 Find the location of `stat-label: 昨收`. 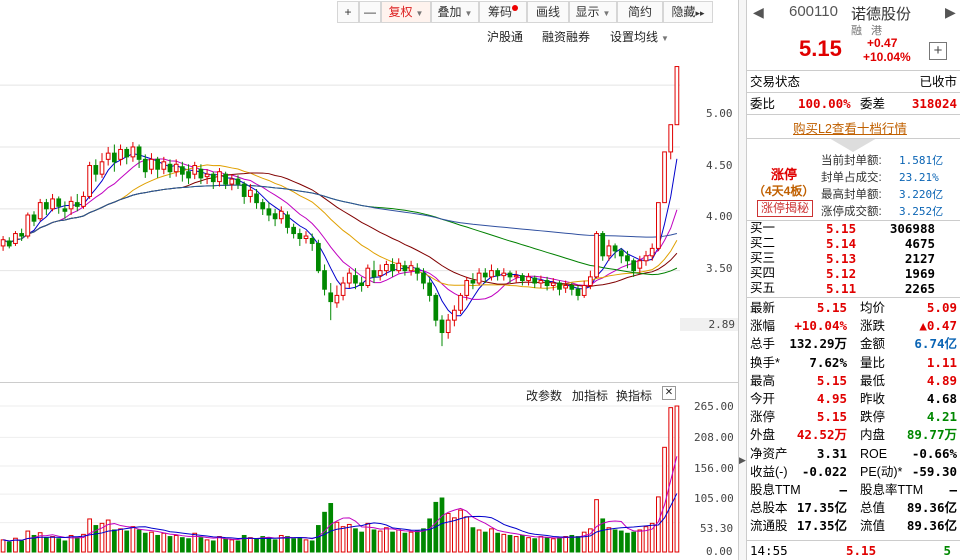

stat-label: 昨收 is located at coordinates (873, 399).